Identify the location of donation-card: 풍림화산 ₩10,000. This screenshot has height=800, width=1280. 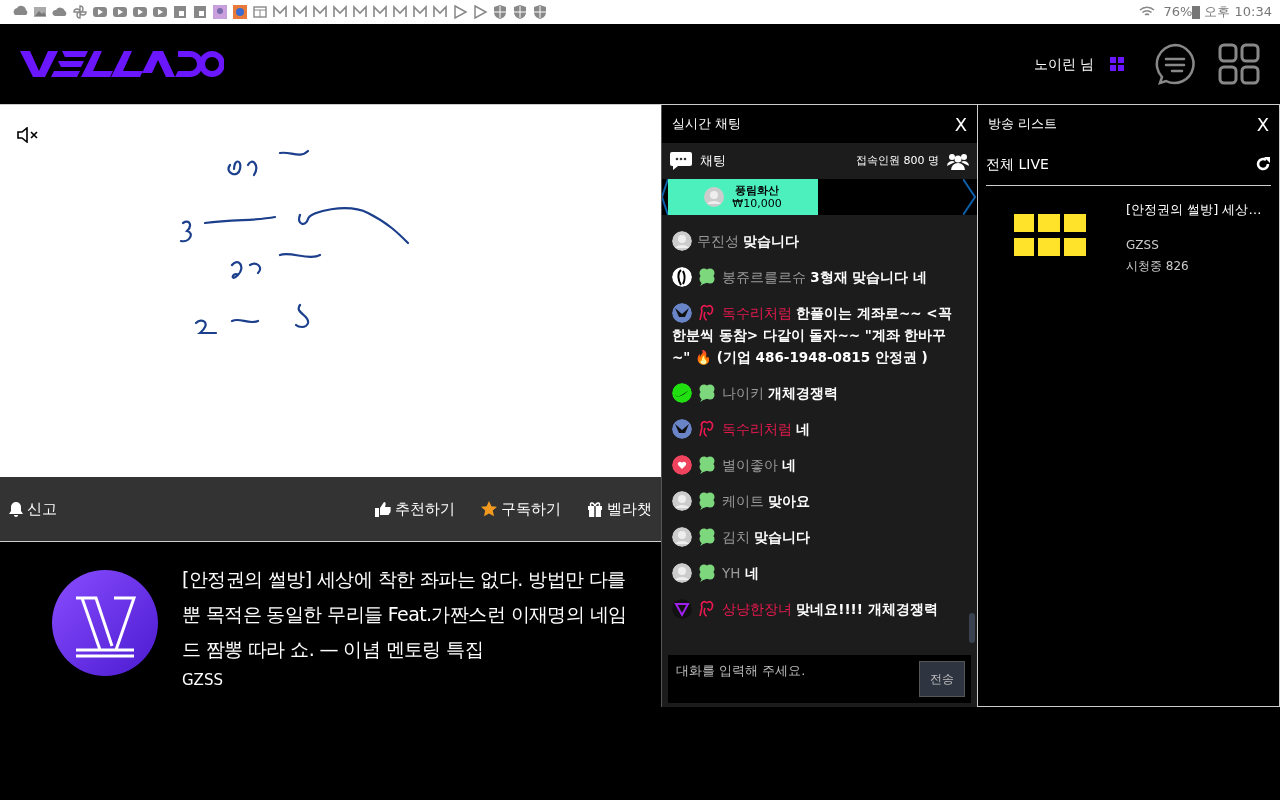
(743, 197).